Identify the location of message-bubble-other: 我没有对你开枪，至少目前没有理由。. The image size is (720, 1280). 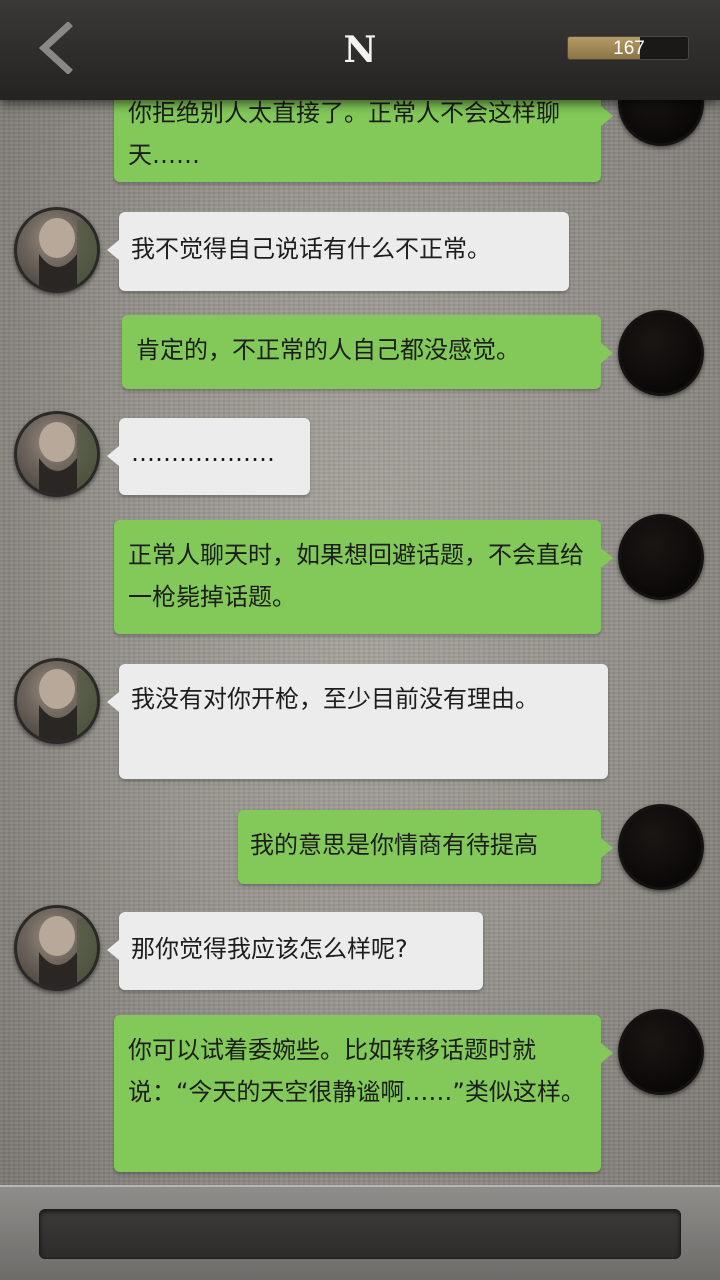
(357, 721).